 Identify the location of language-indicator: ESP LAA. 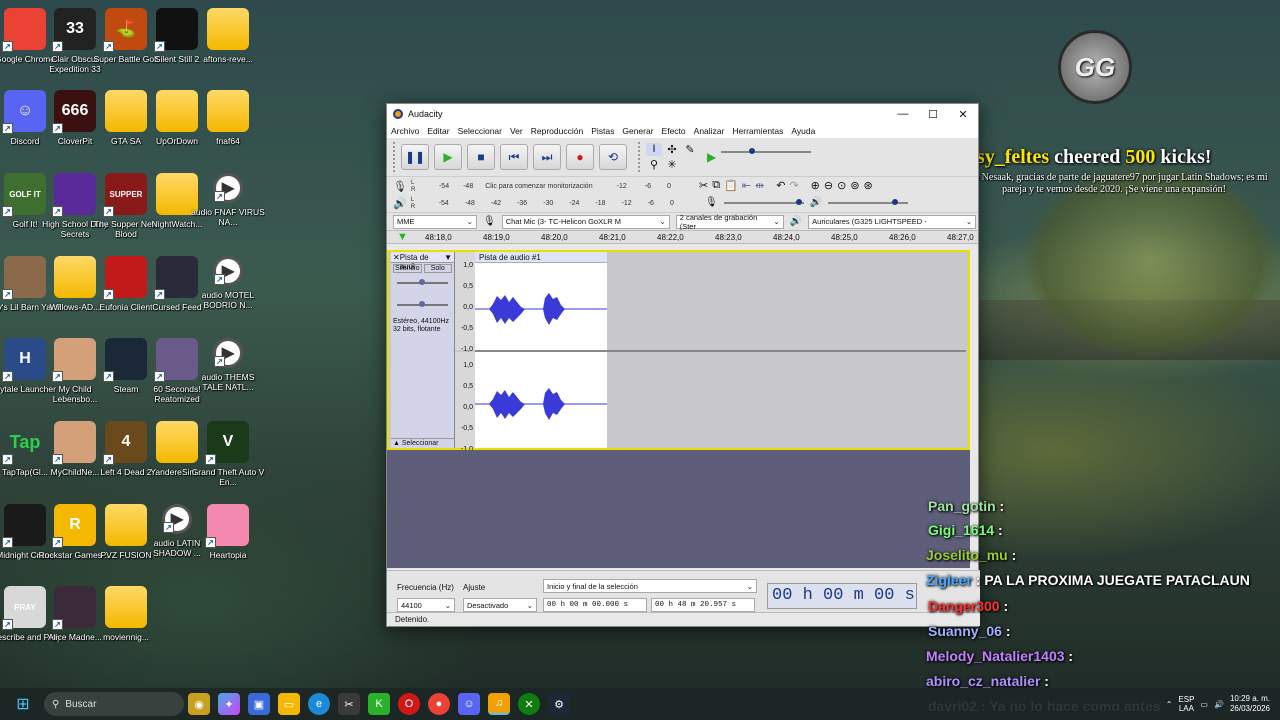
(1186, 704).